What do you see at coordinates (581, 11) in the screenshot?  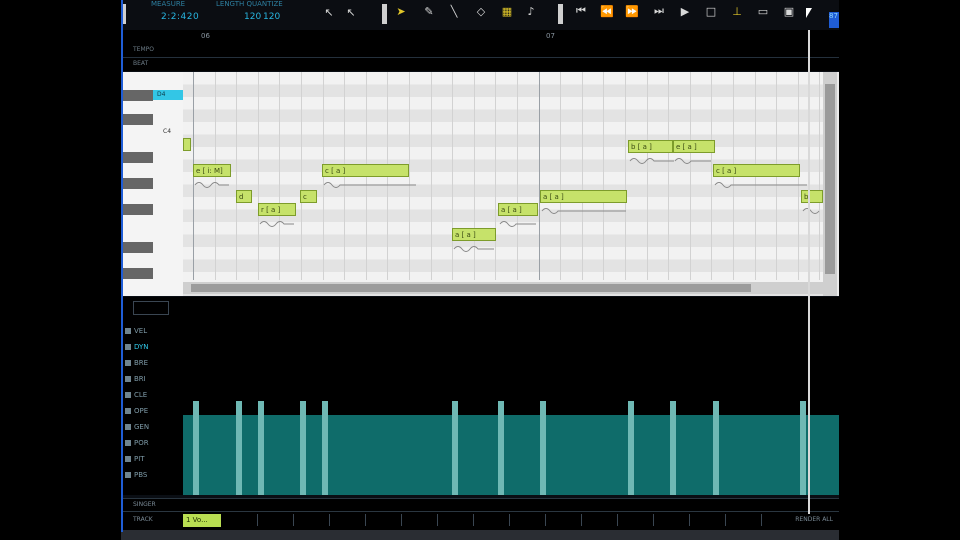 I see `goto-start-icon: ⏮` at bounding box center [581, 11].